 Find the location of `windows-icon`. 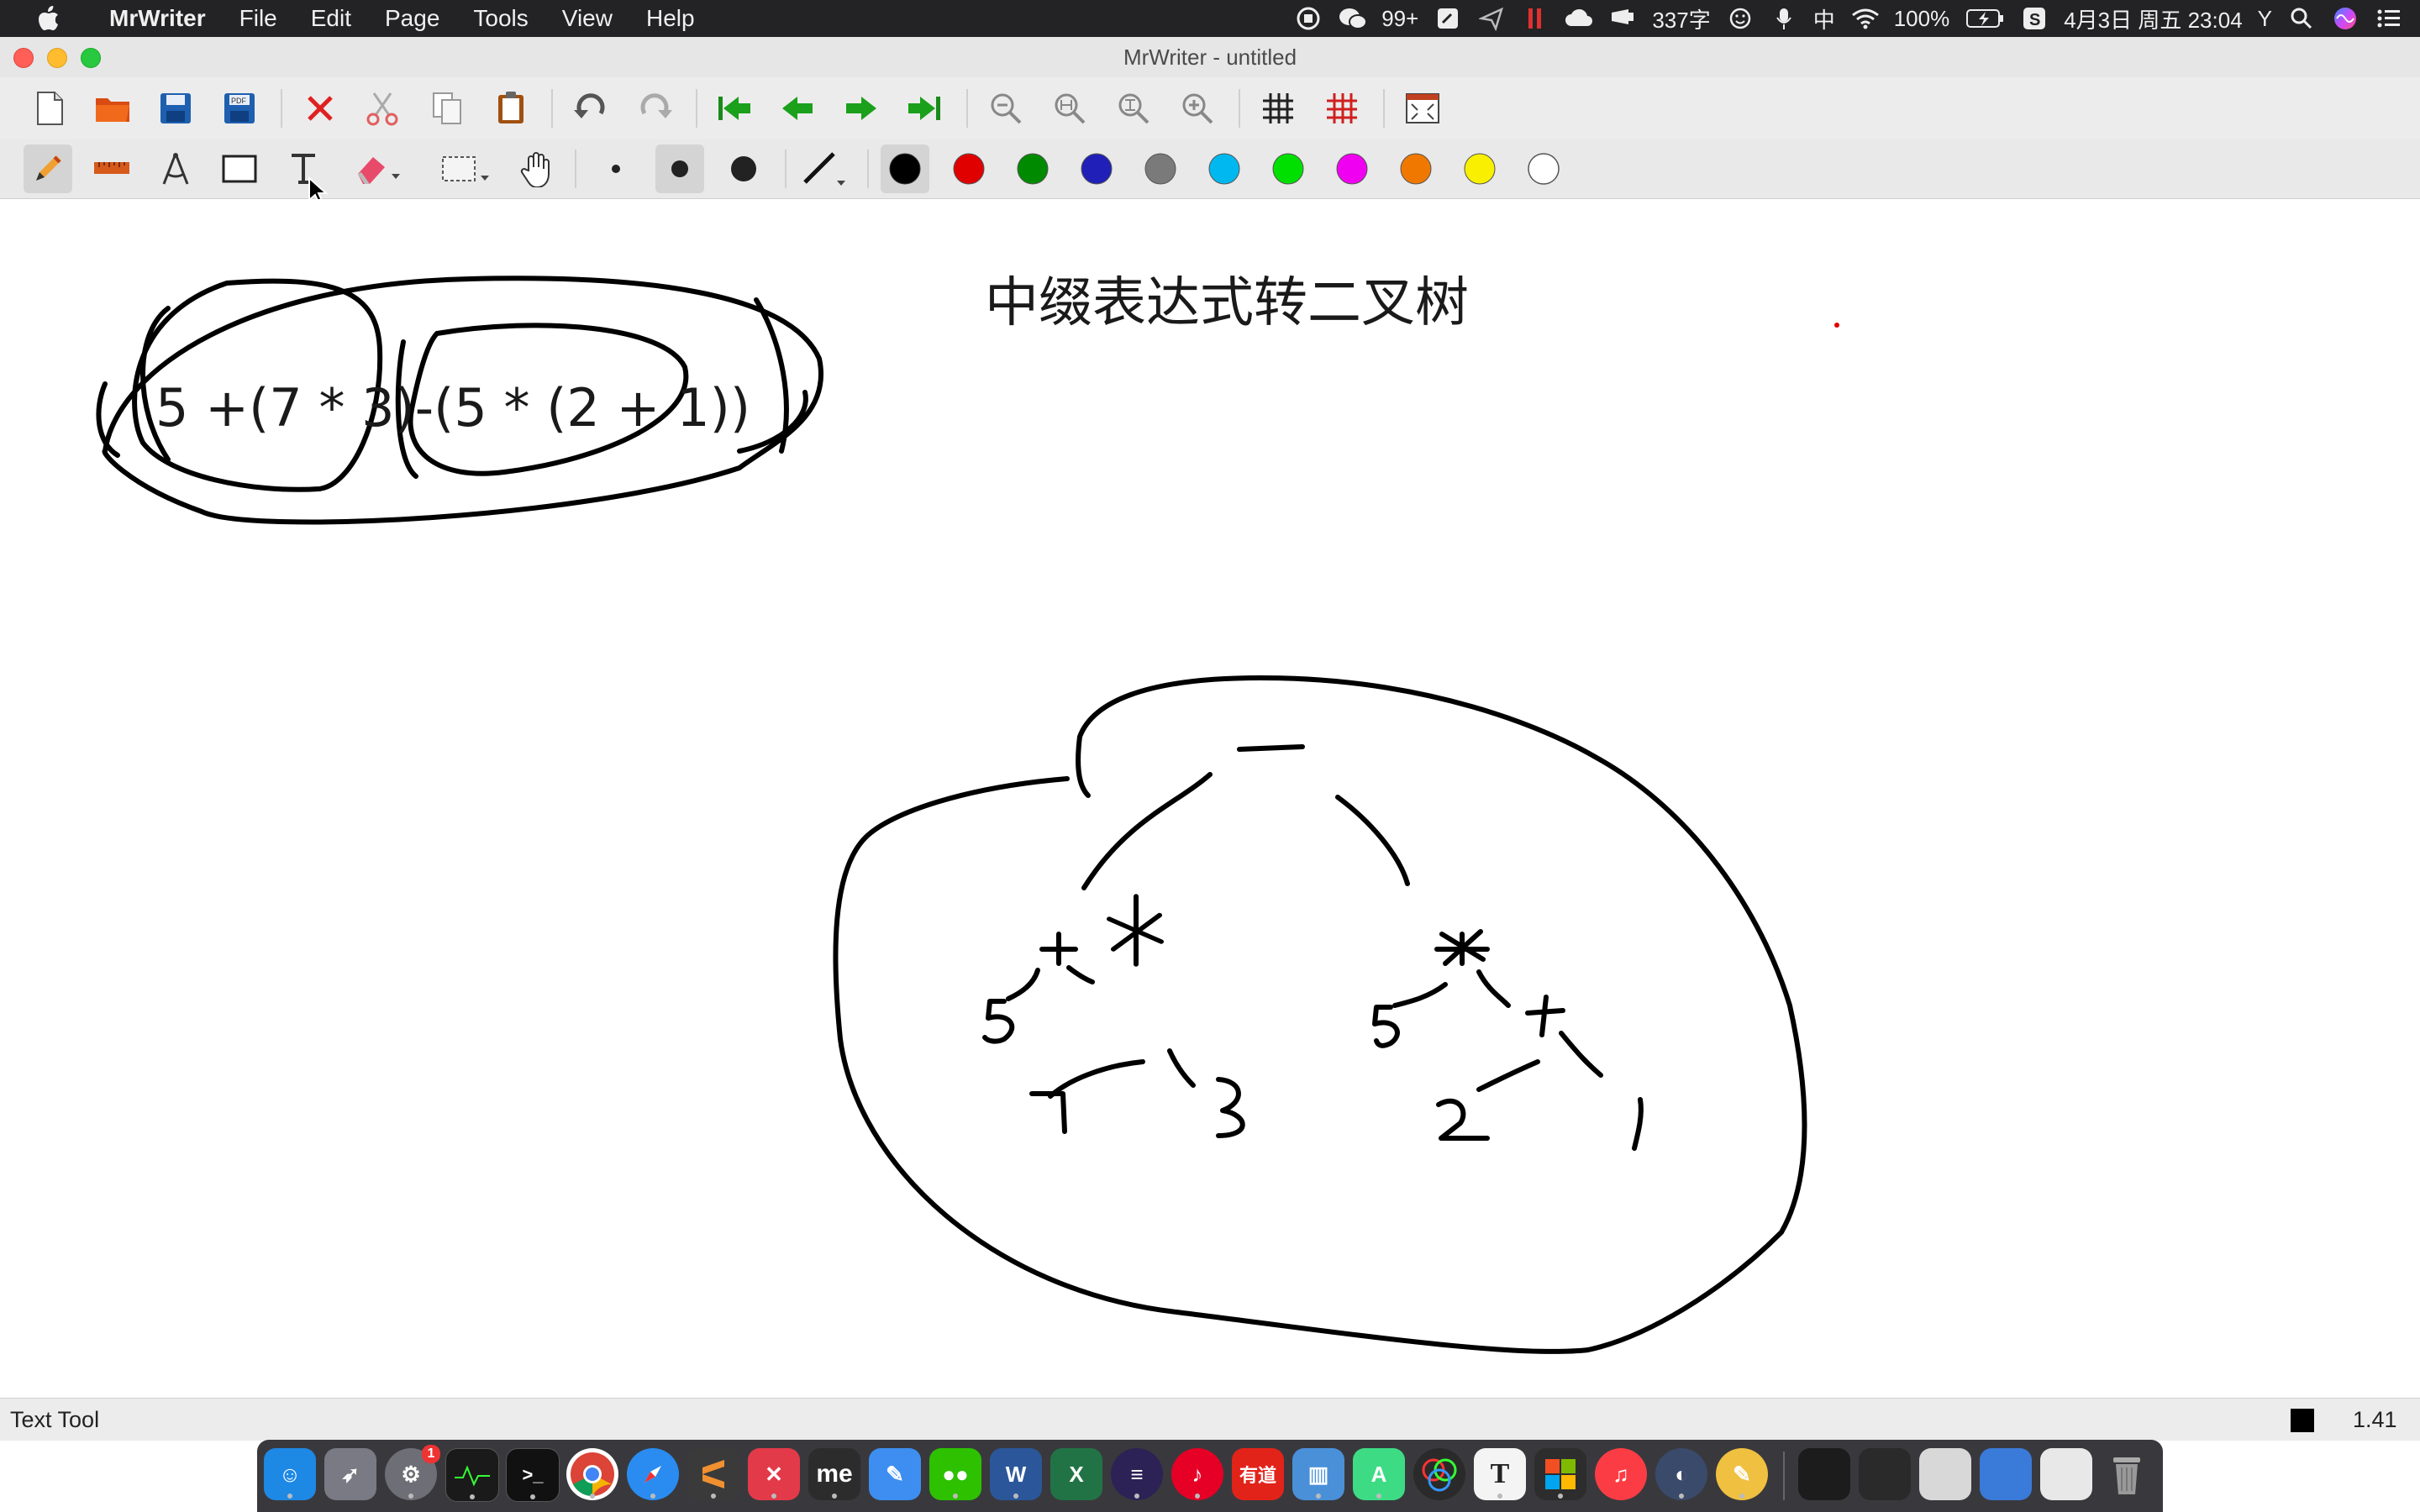

windows-icon is located at coordinates (1560, 1474).